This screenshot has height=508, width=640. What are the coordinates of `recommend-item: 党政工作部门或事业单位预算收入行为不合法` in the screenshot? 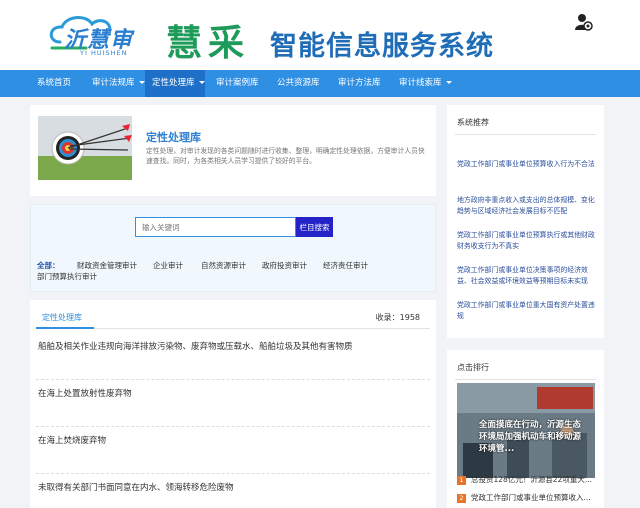 It's located at (526, 164).